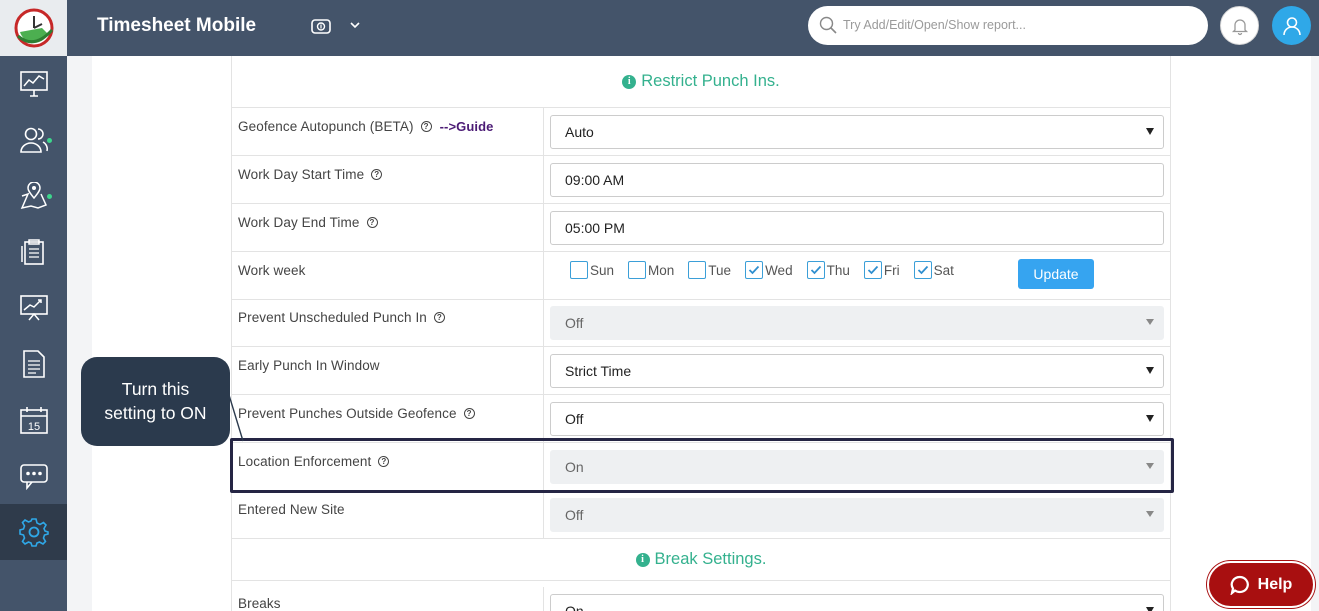  Describe the element at coordinates (355, 25) in the screenshot. I see `chevron-down-icon` at that location.